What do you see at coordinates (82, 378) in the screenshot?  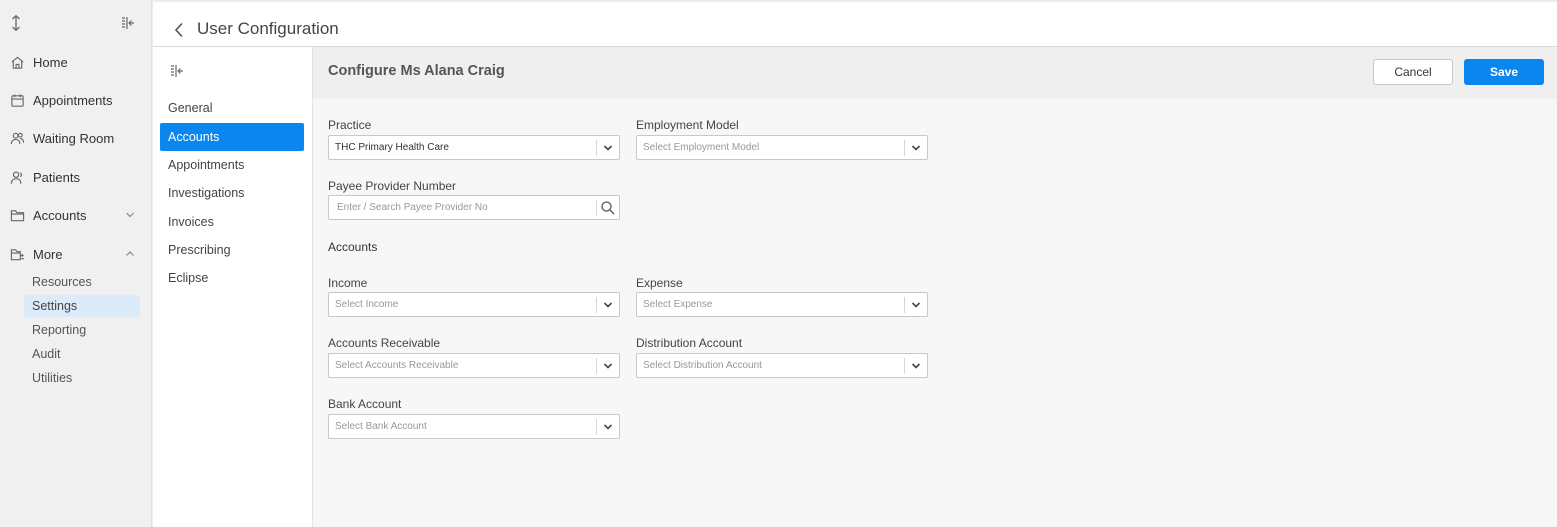 I see `sidebar-sub-item-utilities: Utilities` at bounding box center [82, 378].